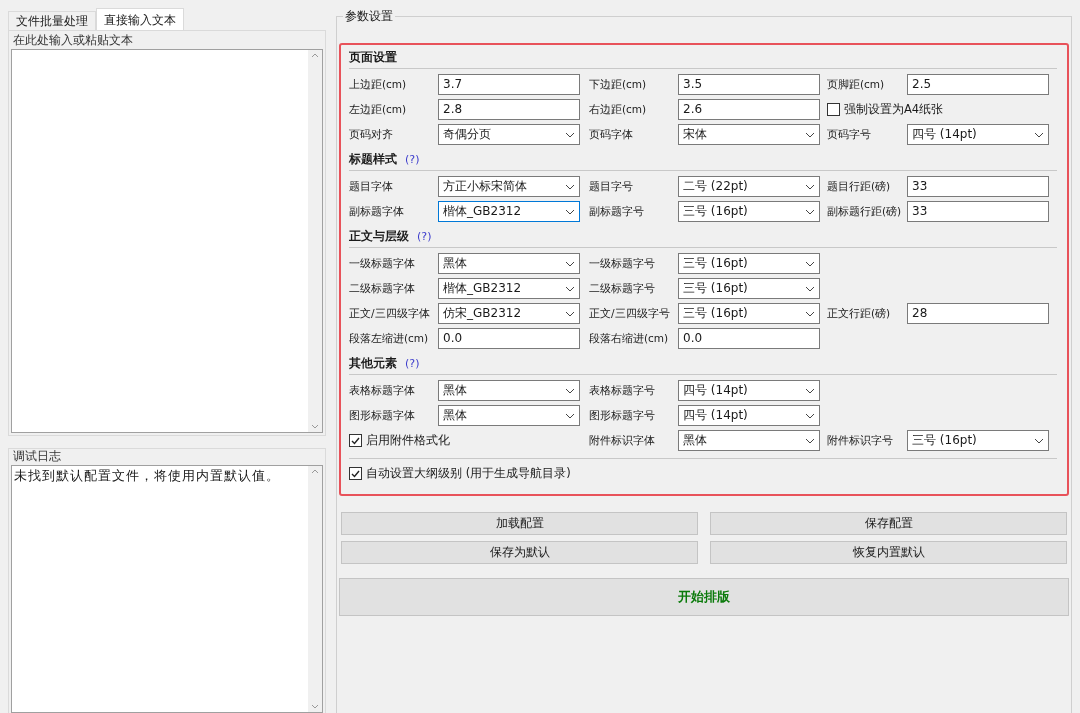 The image size is (1080, 713). I want to click on field-label: 题目行距(磅), so click(859, 186).